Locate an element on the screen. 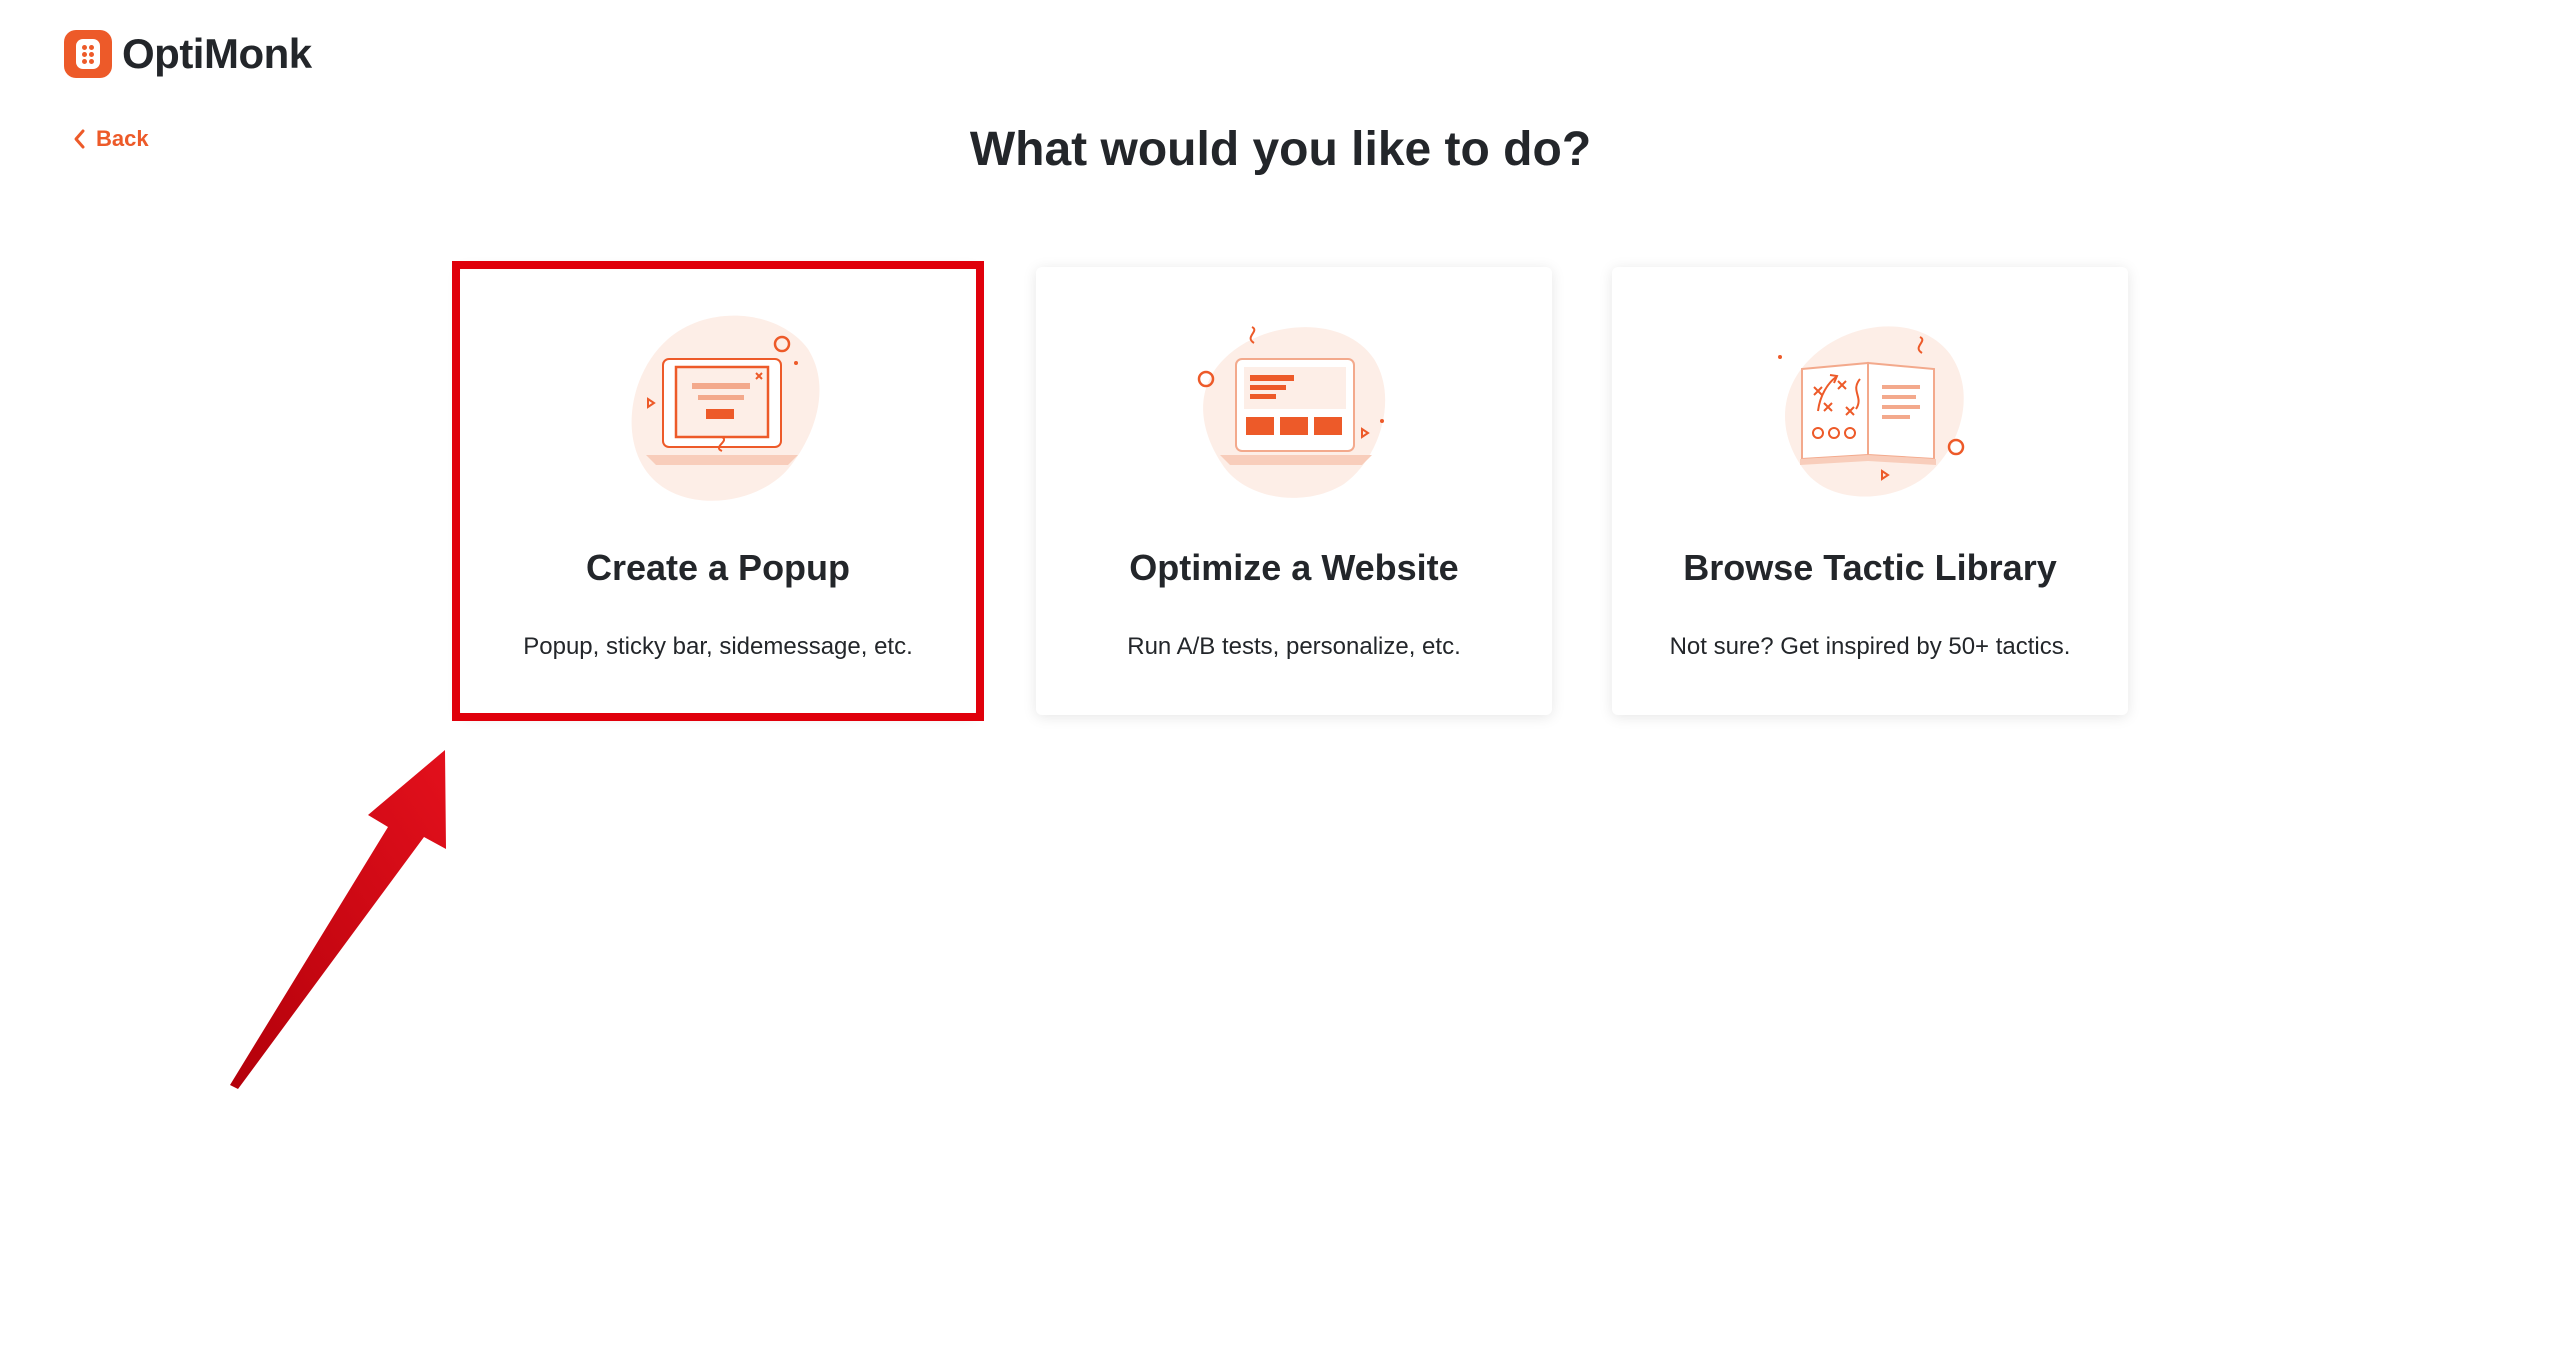 The image size is (2561, 1347). card-description: Not sure? Get inspired by 50+ tactics. is located at coordinates (1870, 646).